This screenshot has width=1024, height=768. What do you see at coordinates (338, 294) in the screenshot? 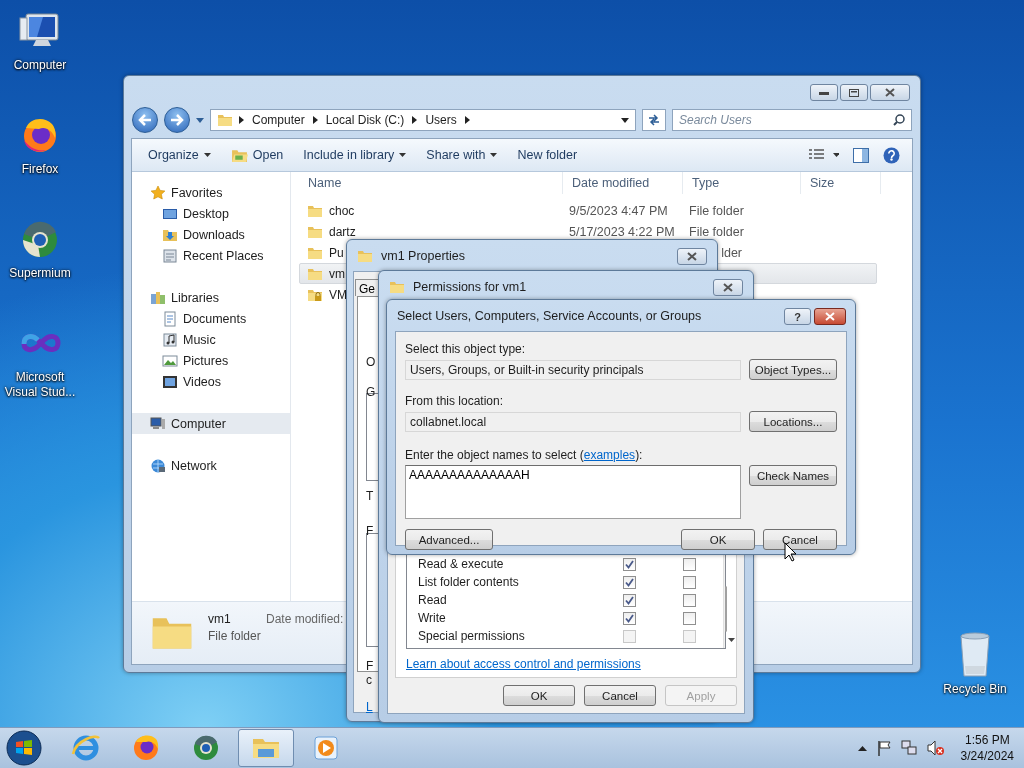
I see `file-name: VM` at bounding box center [338, 294].